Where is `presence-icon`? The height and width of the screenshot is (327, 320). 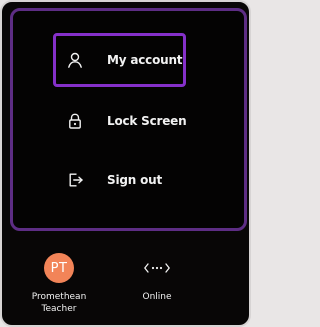
presence-icon is located at coordinates (157, 268).